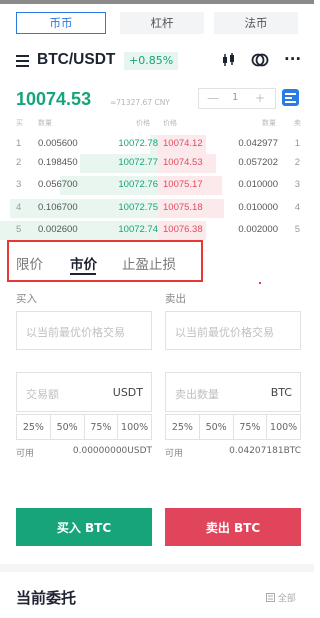  I want to click on bid-qty: 0.002600, so click(58, 229).